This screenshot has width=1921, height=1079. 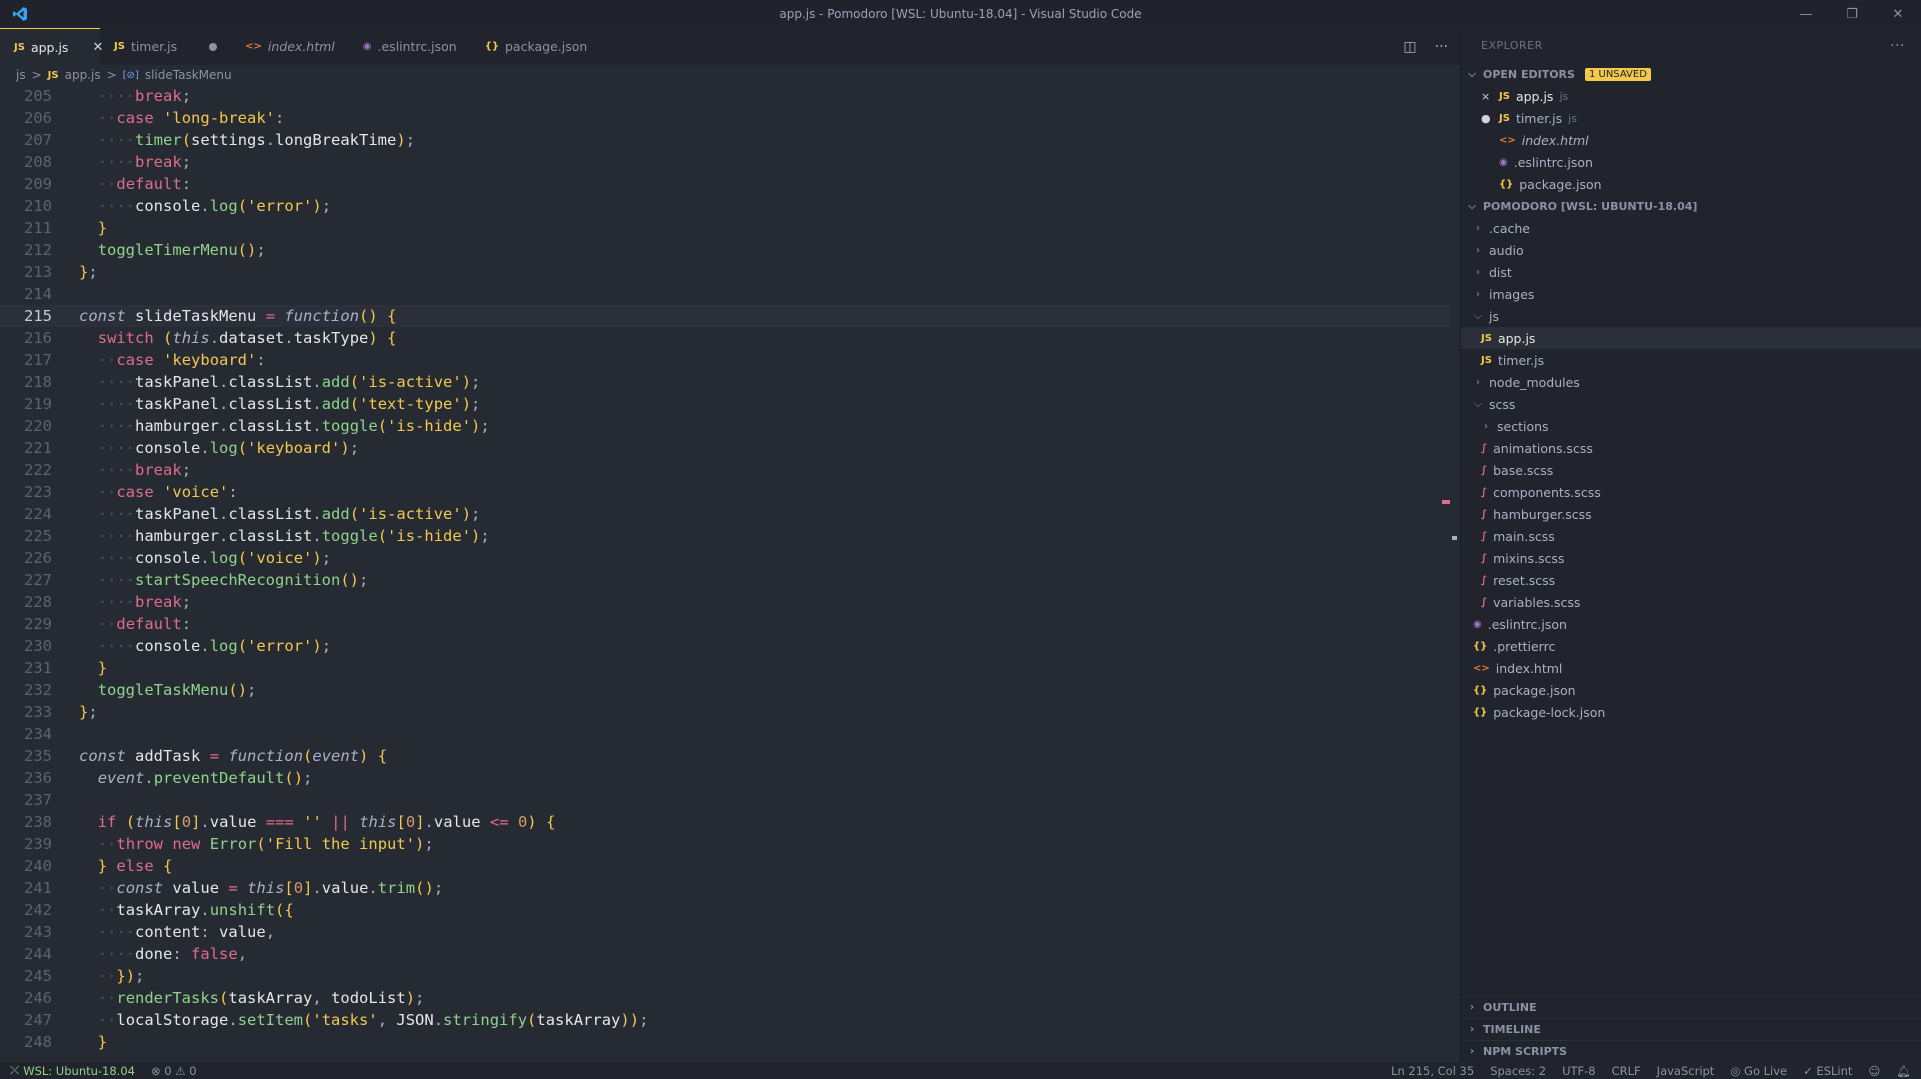 What do you see at coordinates (26, 162) in the screenshot?
I see `line-number: 208` at bounding box center [26, 162].